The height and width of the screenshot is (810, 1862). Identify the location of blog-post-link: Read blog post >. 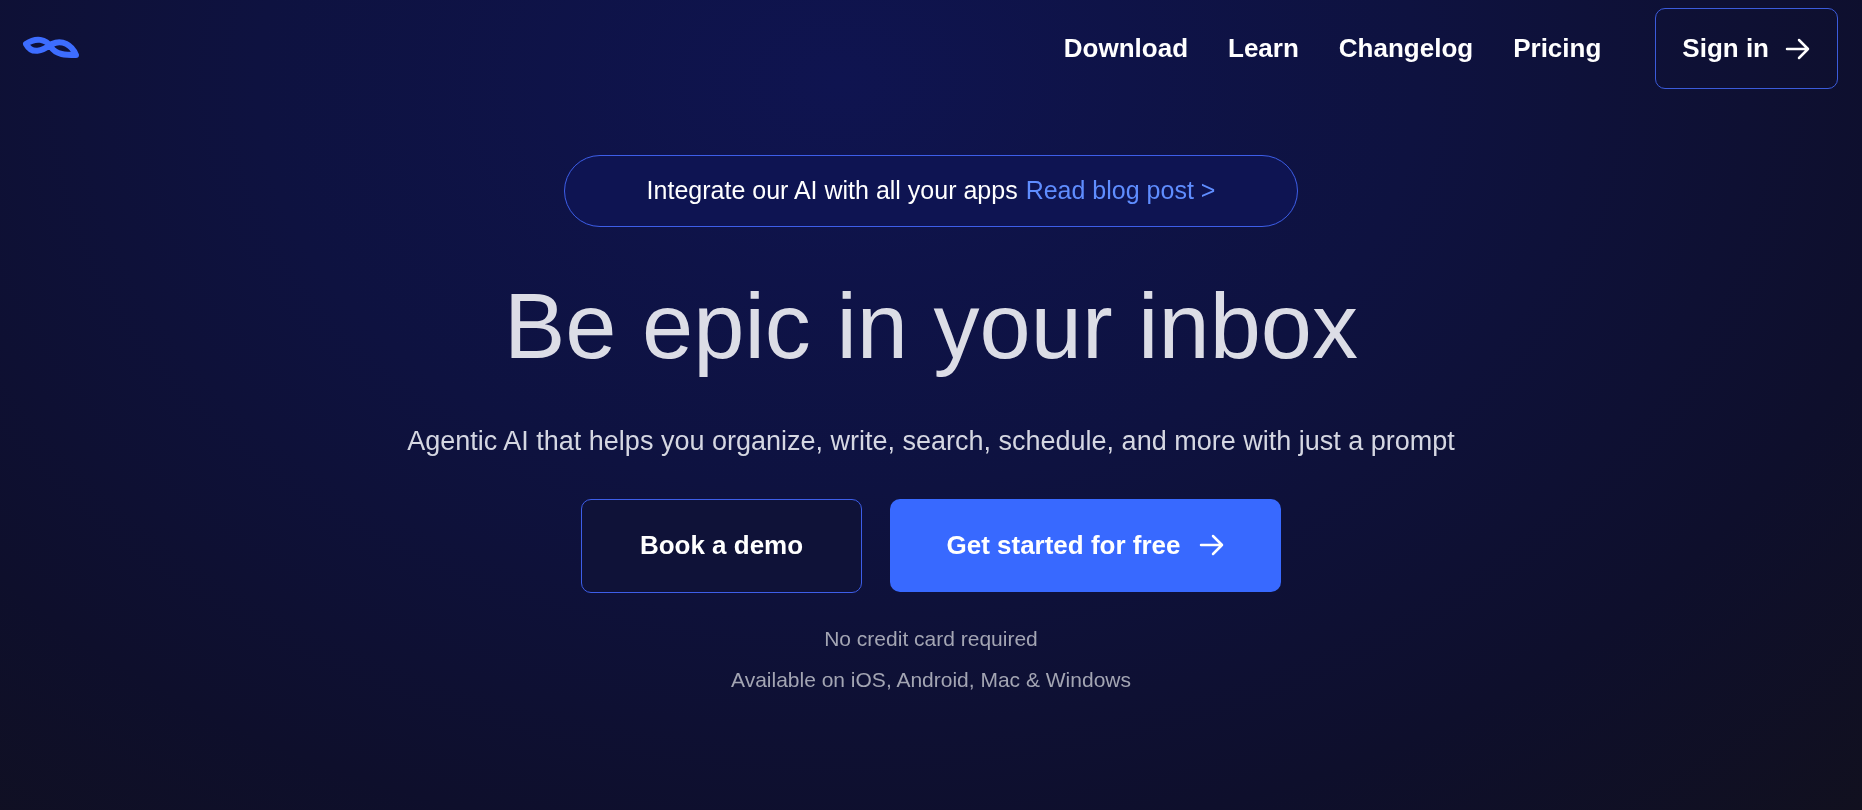
(1120, 191).